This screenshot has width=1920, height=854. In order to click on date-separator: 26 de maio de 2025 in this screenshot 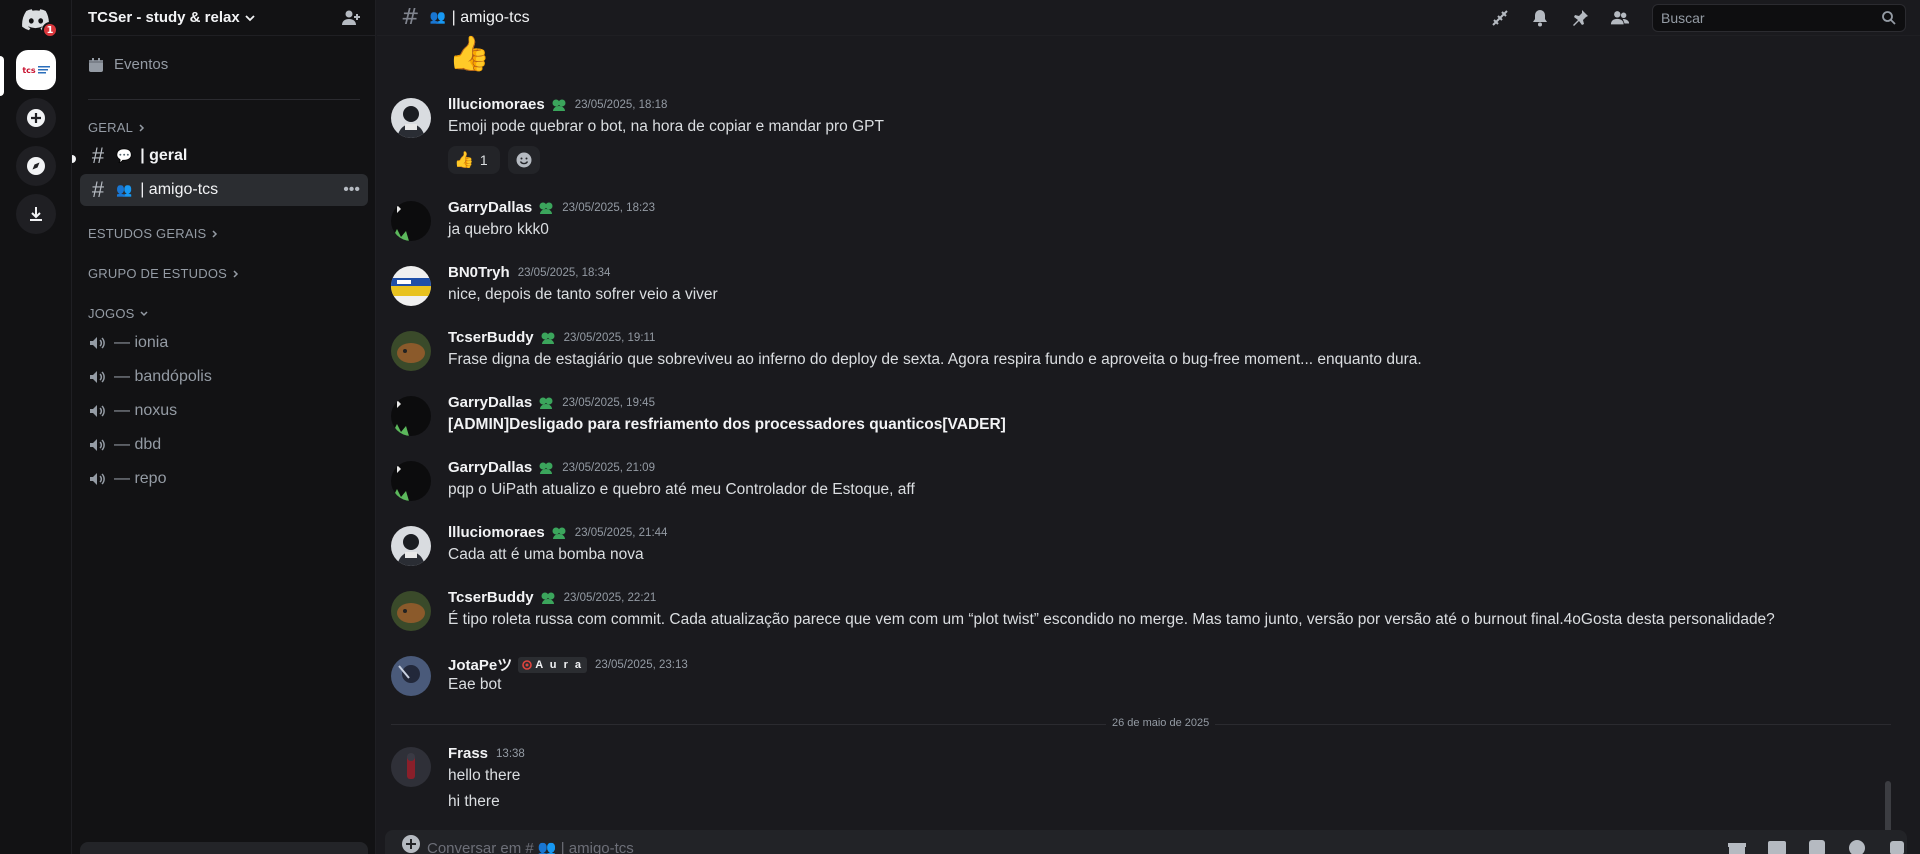, I will do `click(1141, 723)`.